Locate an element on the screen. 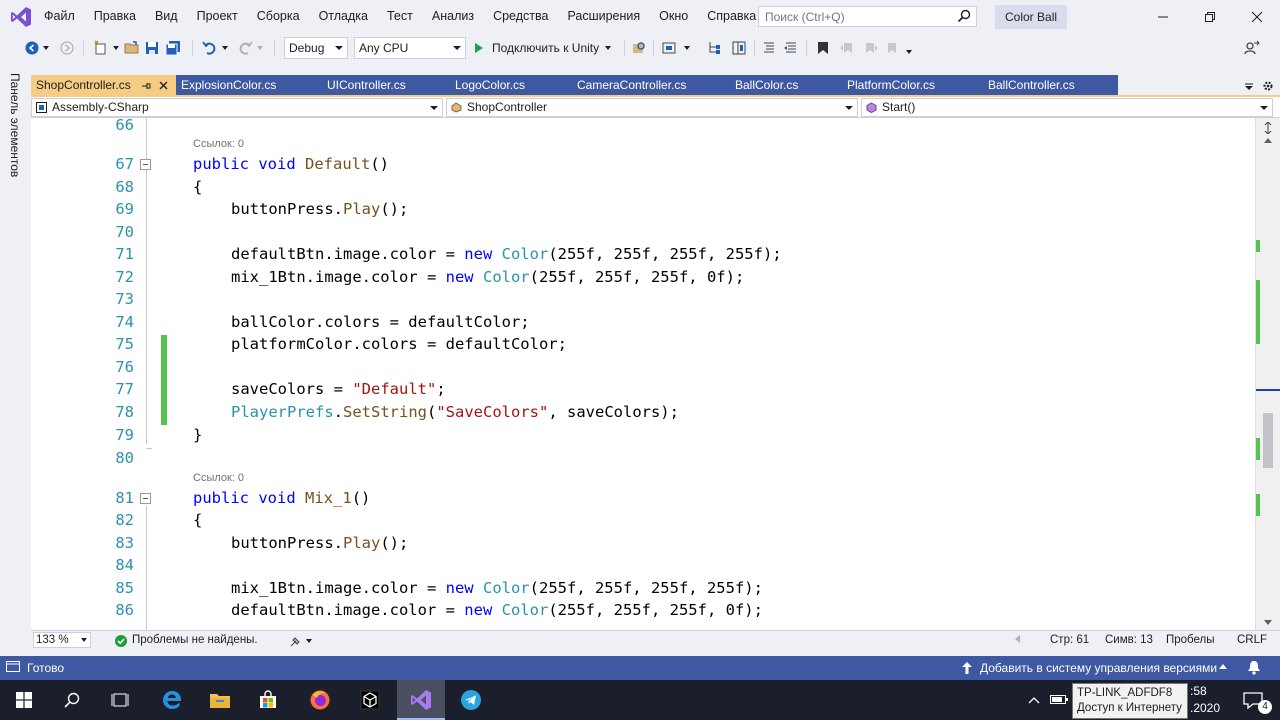 Image resolution: width=1280 pixels, height=720 pixels. menu-help: Справка is located at coordinates (731, 16).